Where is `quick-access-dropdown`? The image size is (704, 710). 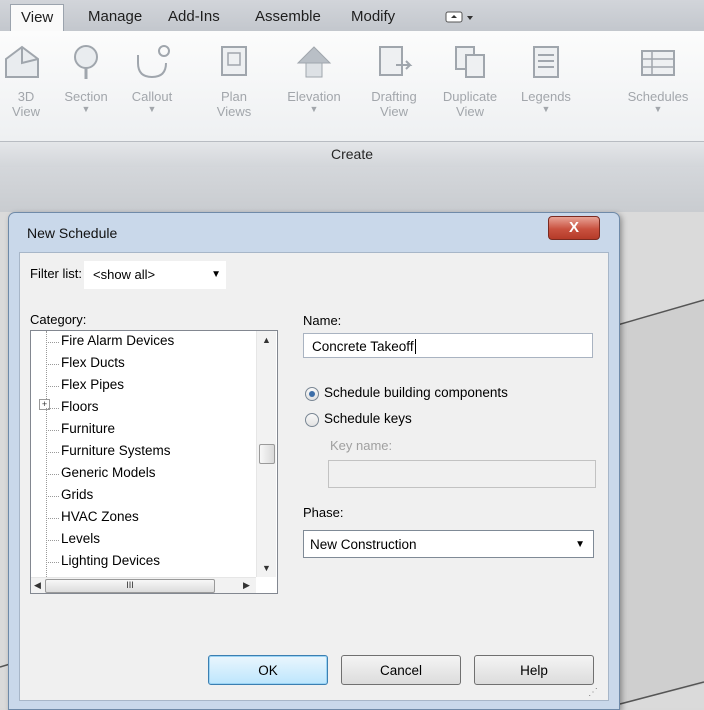 quick-access-dropdown is located at coordinates (460, 17).